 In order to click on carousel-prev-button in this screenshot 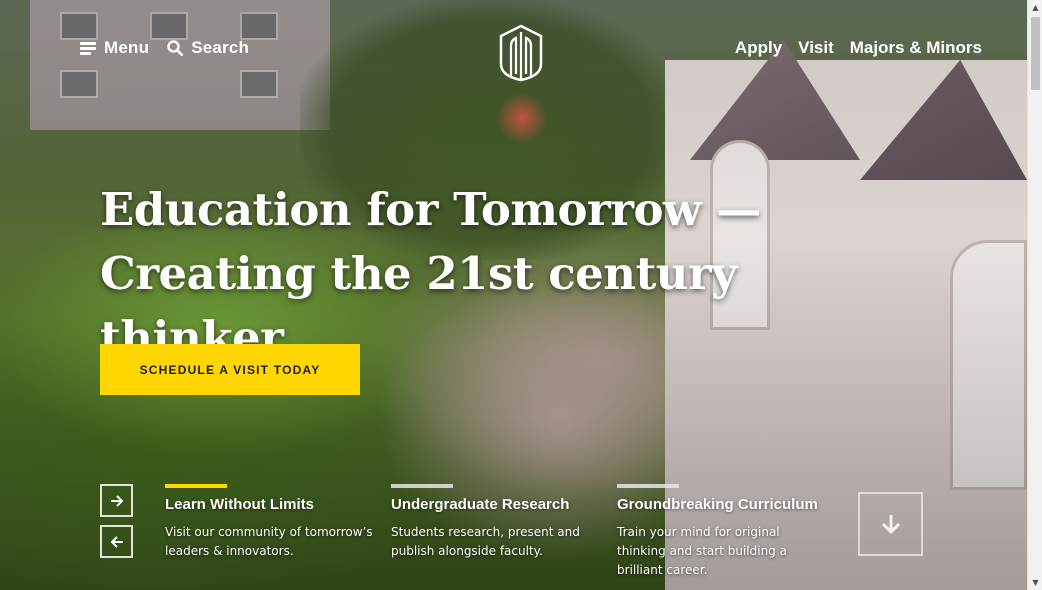, I will do `click(116, 541)`.